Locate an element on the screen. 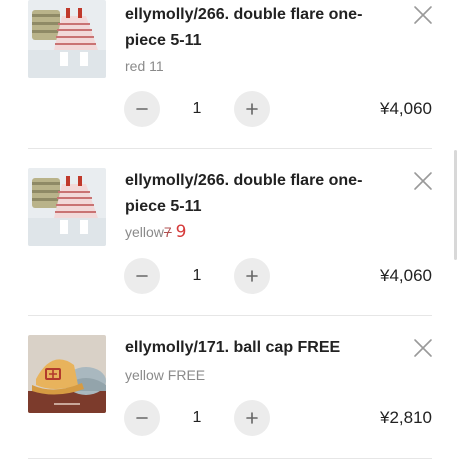 The height and width of the screenshot is (460, 460). variant-text: yellow7 9 is located at coordinates (155, 232).